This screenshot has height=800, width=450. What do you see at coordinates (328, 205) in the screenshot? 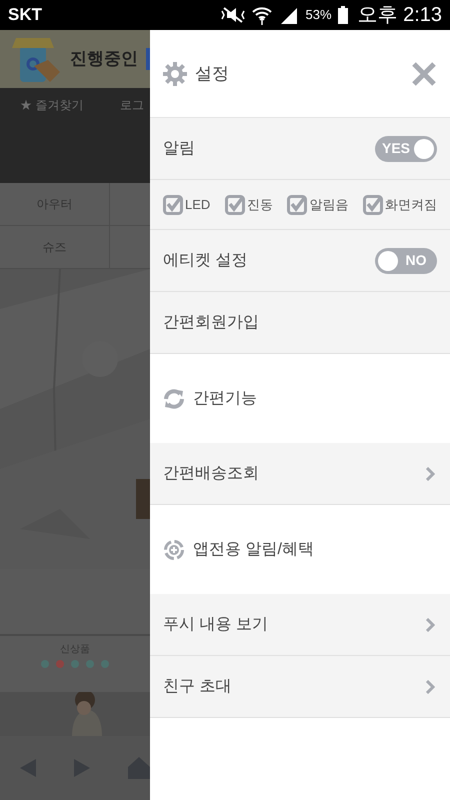
I see `checkbox-label: 알림음` at bounding box center [328, 205].